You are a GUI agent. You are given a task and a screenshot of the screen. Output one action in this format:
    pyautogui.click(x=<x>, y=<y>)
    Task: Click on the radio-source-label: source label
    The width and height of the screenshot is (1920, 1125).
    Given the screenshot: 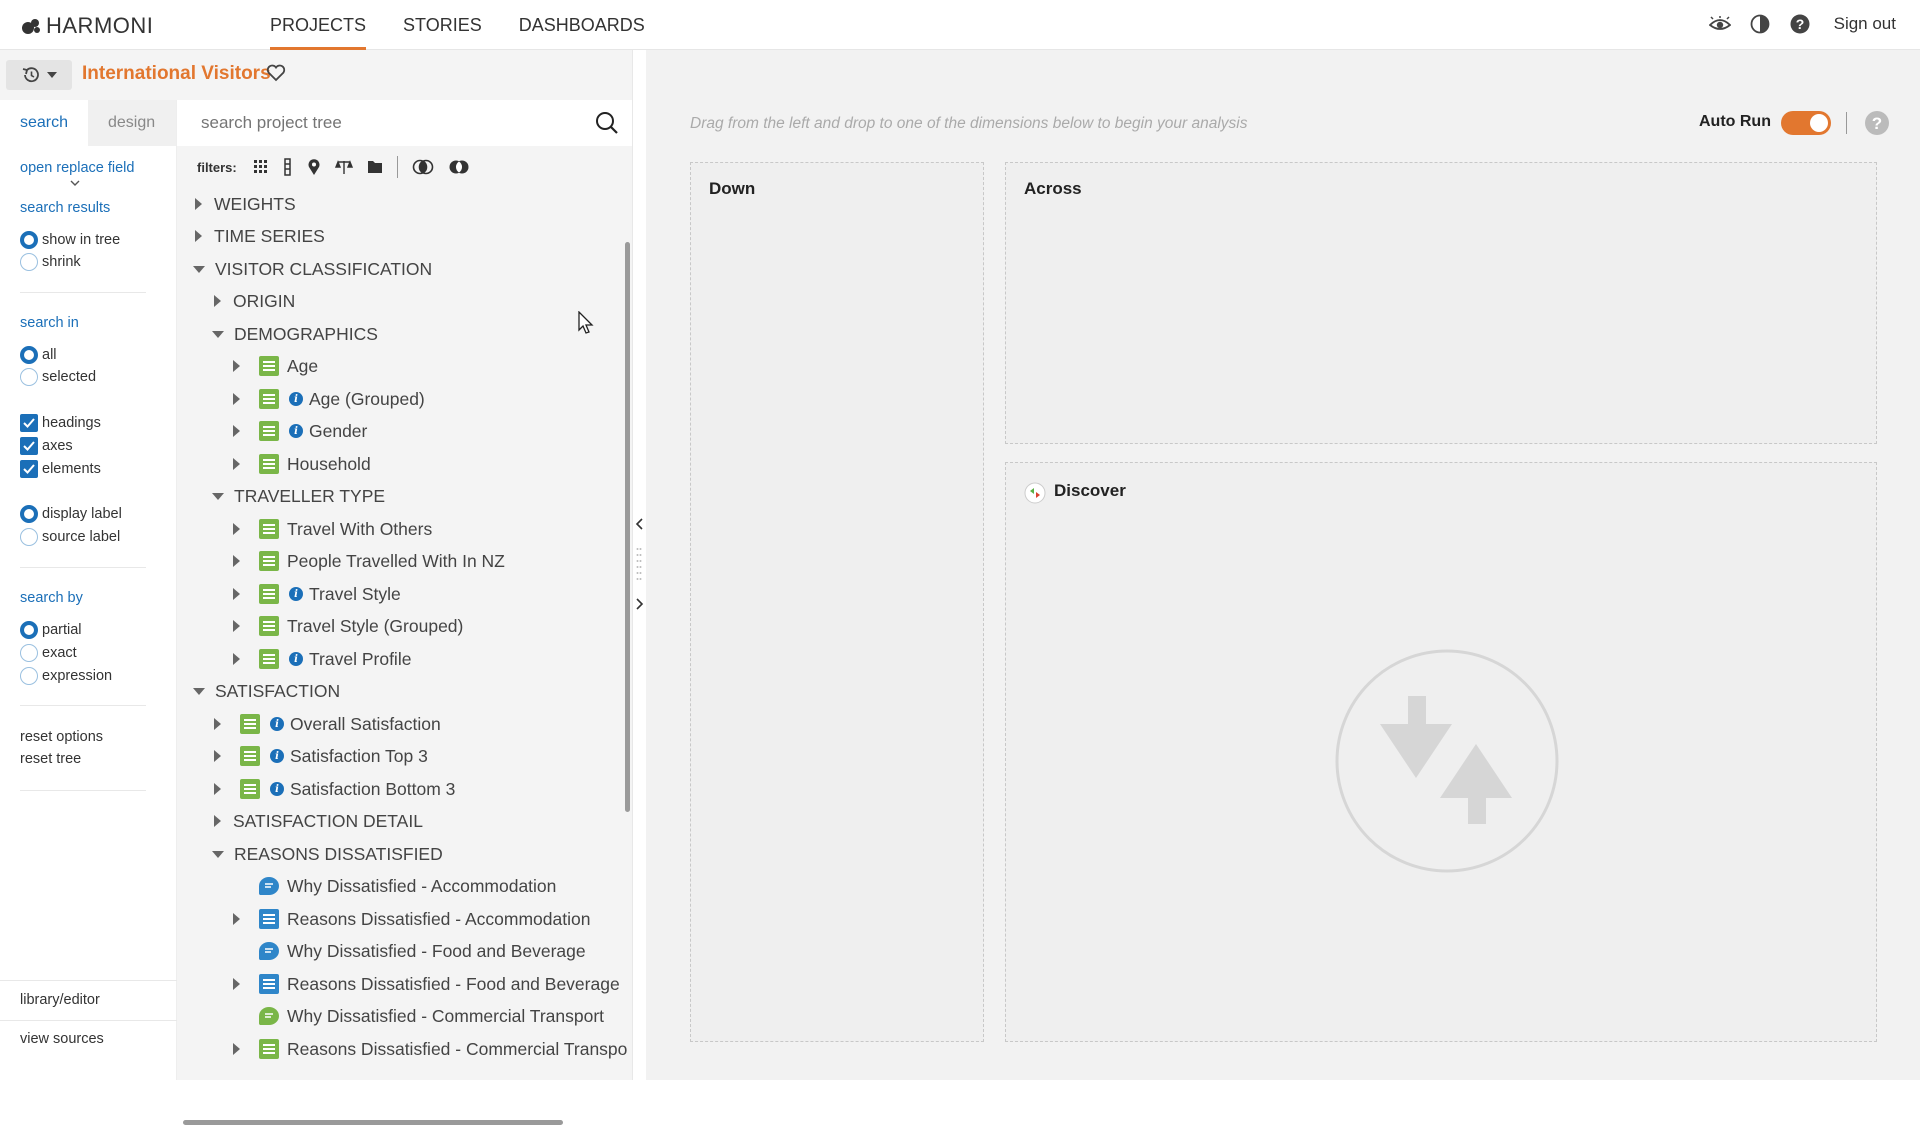 What is the action you would take?
    pyautogui.click(x=70, y=537)
    